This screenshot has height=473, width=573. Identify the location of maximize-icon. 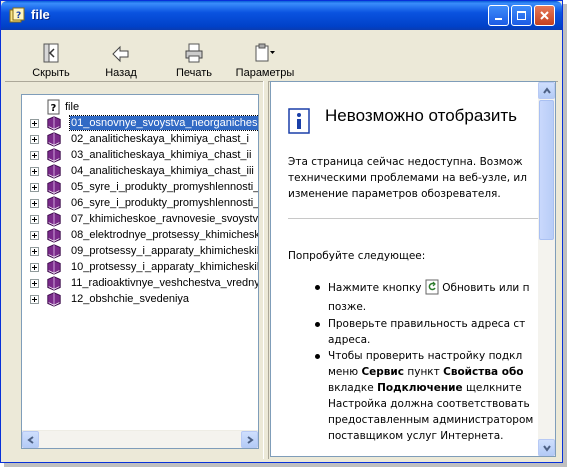
(521, 15).